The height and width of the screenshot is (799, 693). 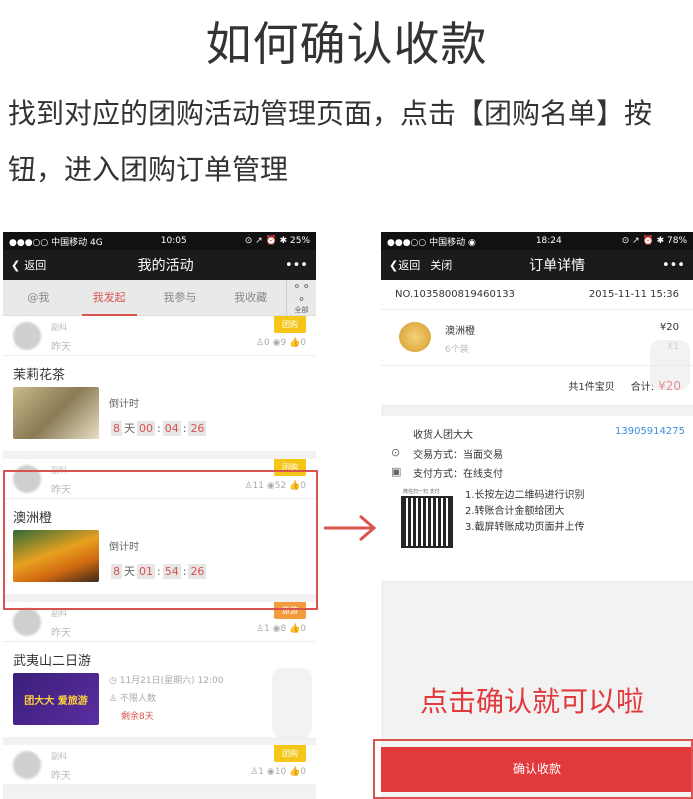 I want to click on intro-text: 找到对应的团购活动管理页面，点击【团购名单】按钮，进入团购订单管理, so click(x=330, y=141).